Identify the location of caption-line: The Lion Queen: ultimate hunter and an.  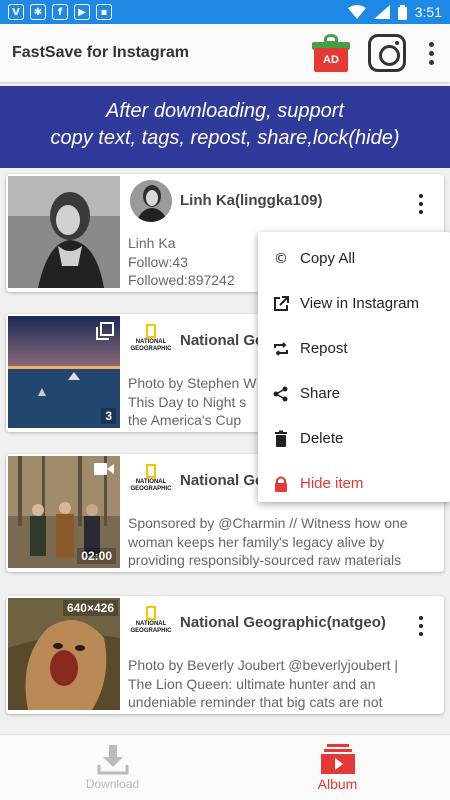
(252, 683).